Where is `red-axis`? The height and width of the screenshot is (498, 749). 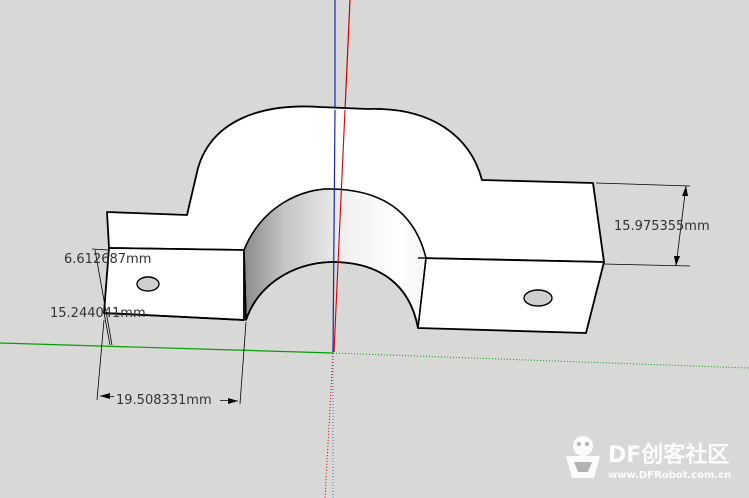
red-axis is located at coordinates (347, 55).